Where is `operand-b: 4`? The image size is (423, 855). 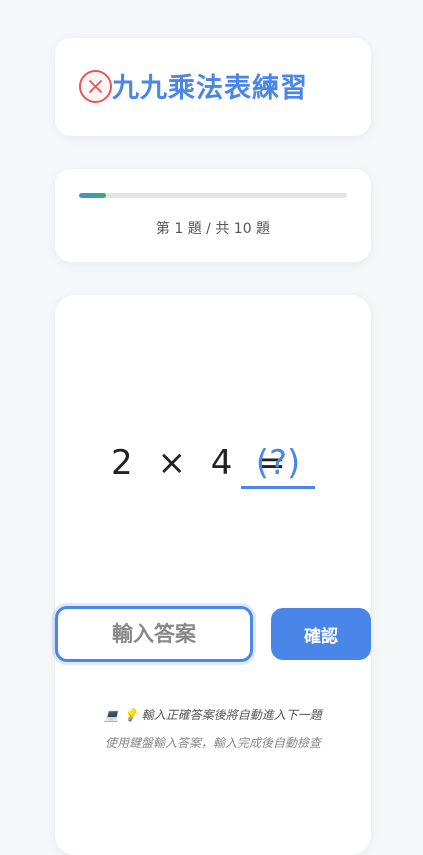 operand-b: 4 is located at coordinates (221, 463).